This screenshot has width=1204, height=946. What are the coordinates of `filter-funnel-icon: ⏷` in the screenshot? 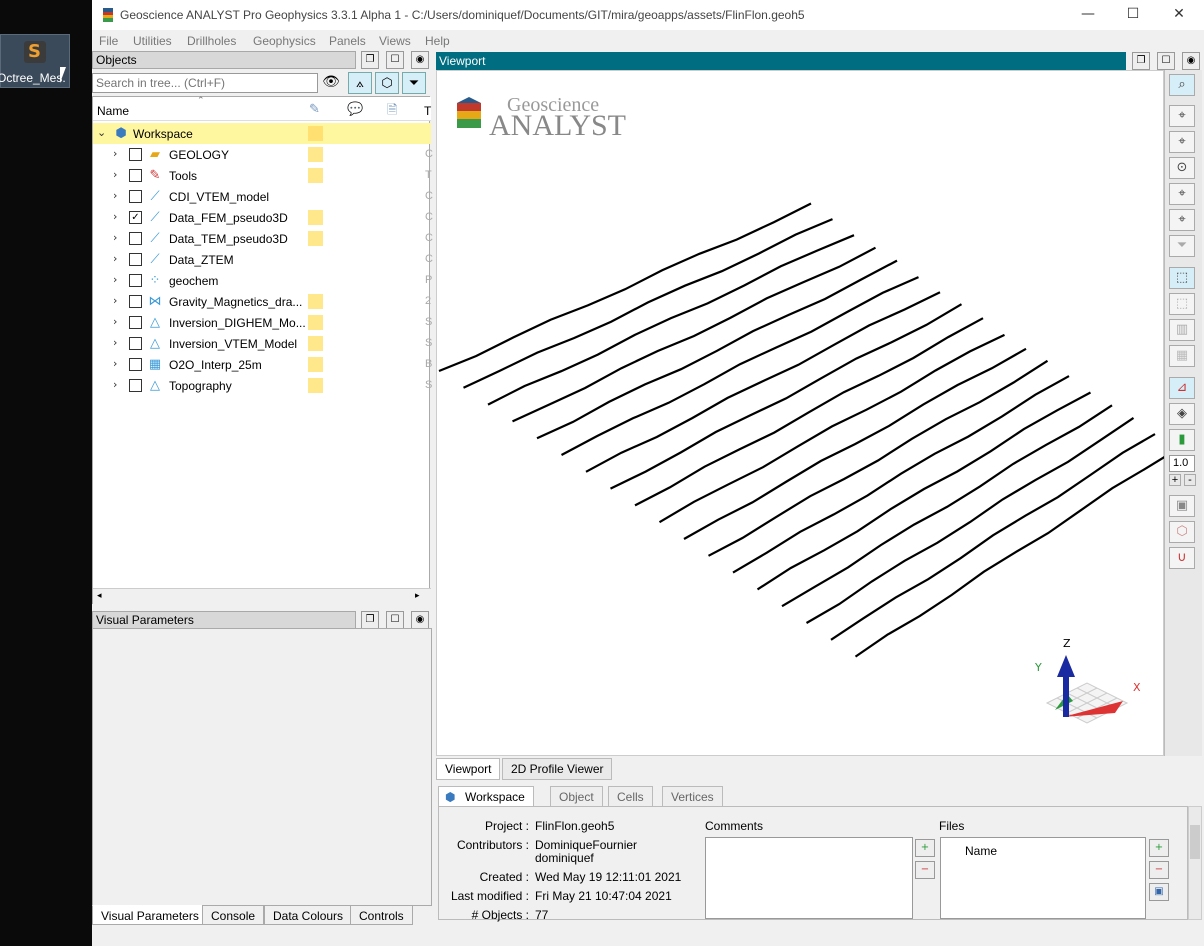 It's located at (414, 83).